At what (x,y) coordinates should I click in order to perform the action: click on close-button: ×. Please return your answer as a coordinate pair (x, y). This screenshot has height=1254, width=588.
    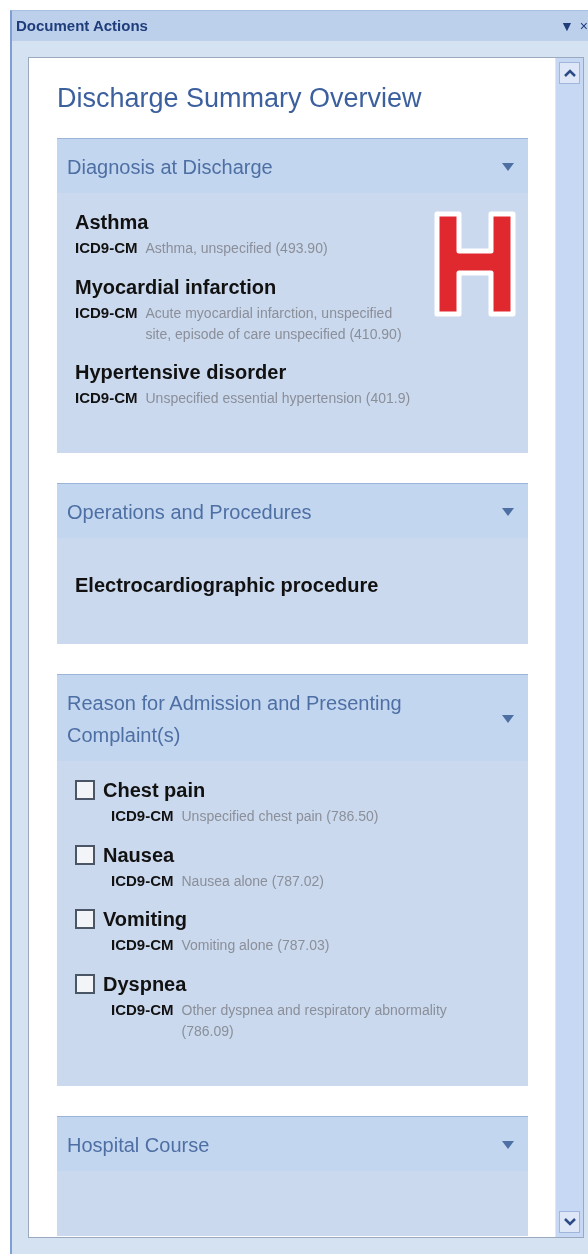
    Looking at the image, I should click on (583, 26).